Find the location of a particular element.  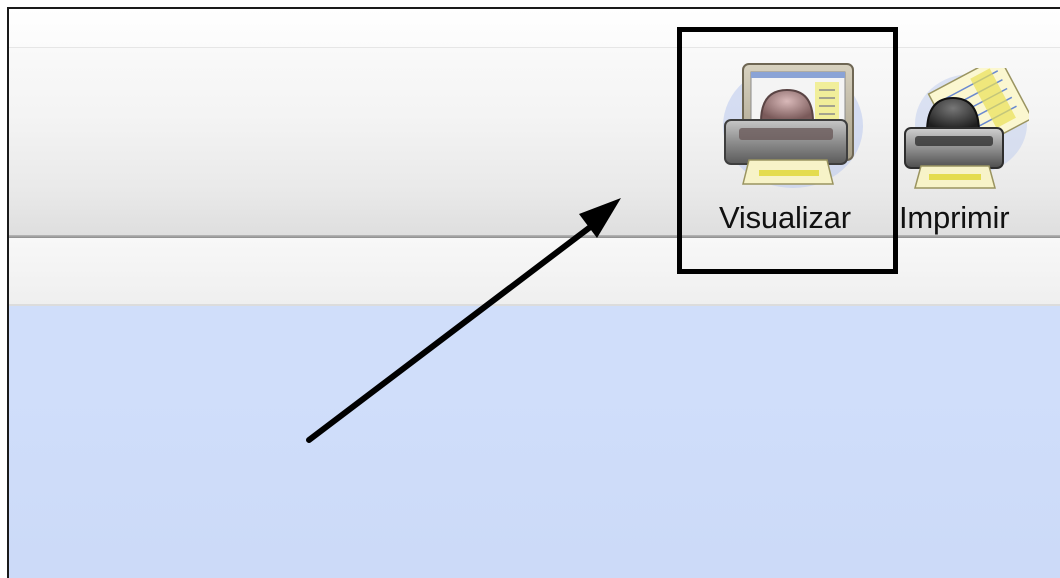

printer-icon is located at coordinates (966, 128).